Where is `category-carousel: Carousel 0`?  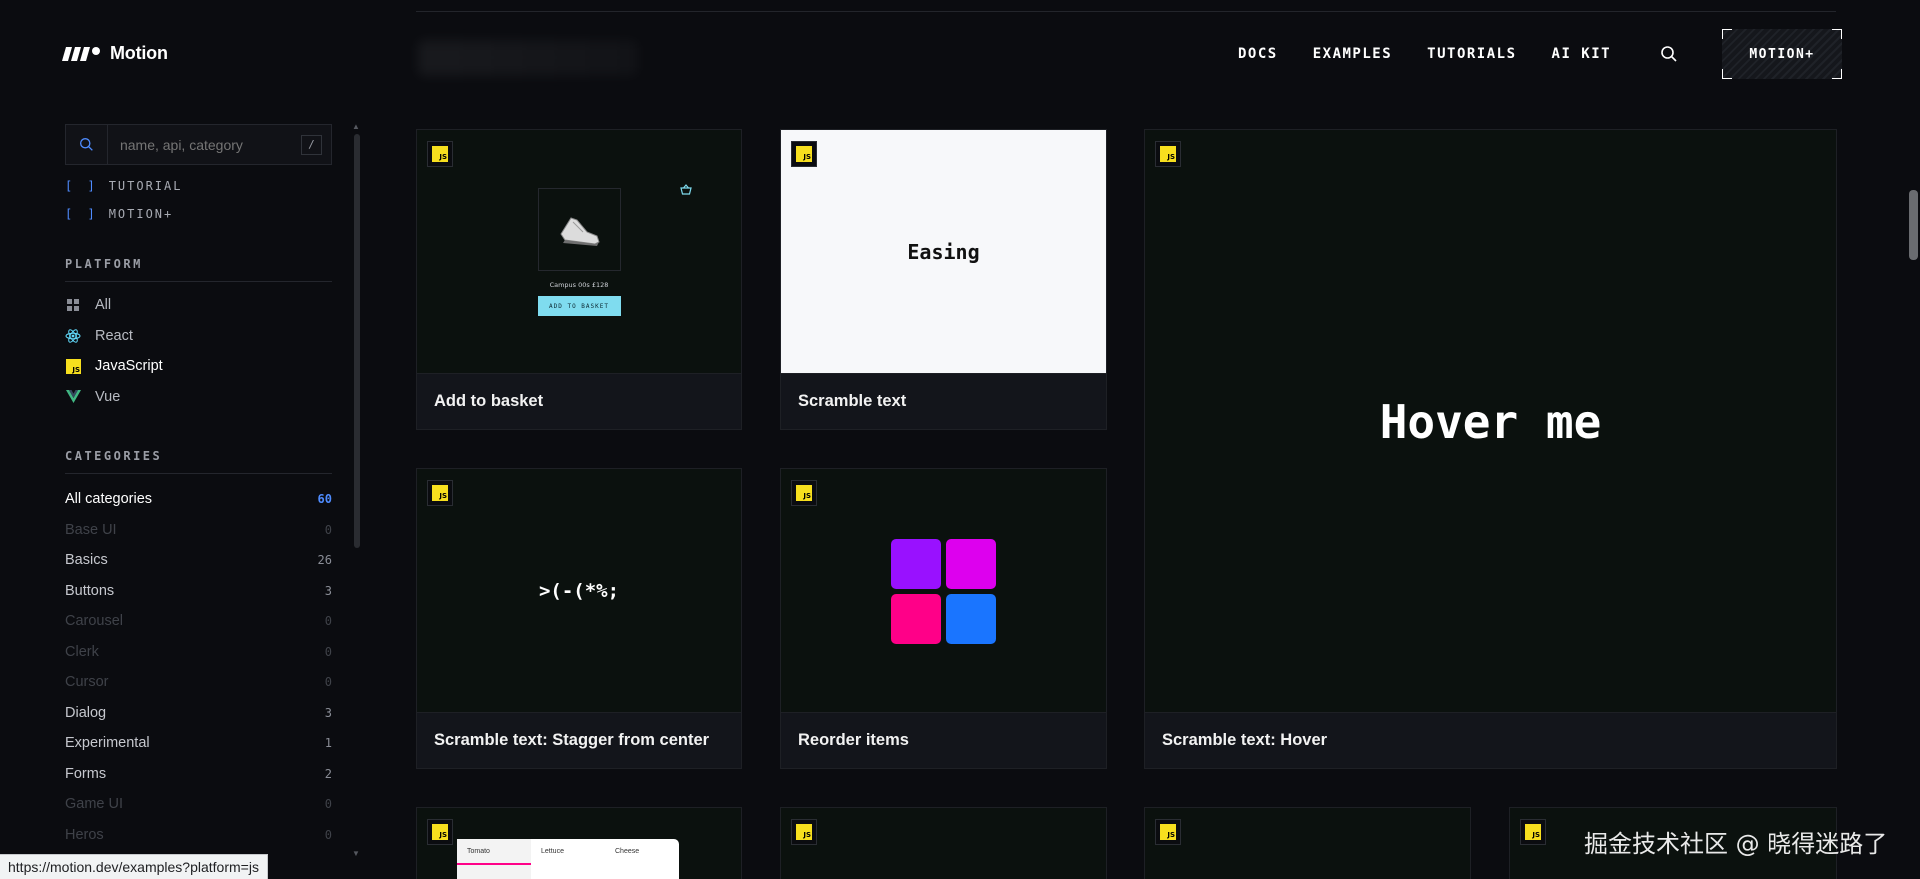 category-carousel: Carousel 0 is located at coordinates (198, 621).